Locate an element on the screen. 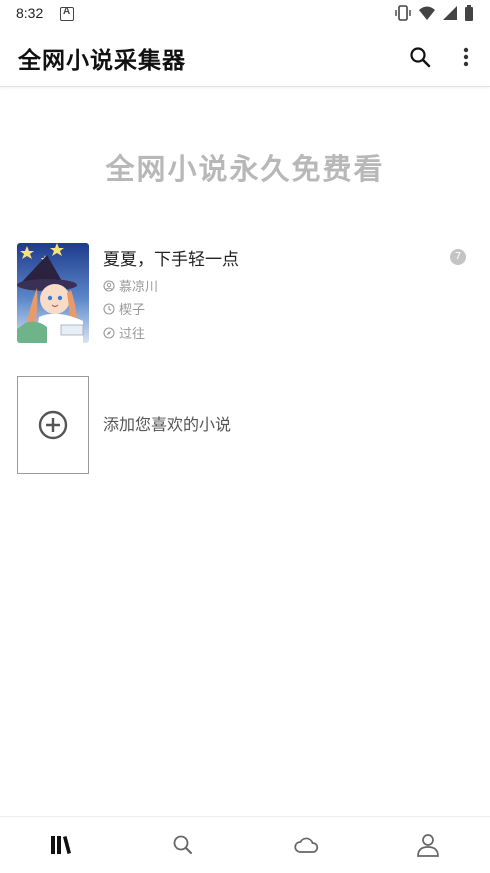 The height and width of the screenshot is (873, 490). nav-profile is located at coordinates (428, 845).